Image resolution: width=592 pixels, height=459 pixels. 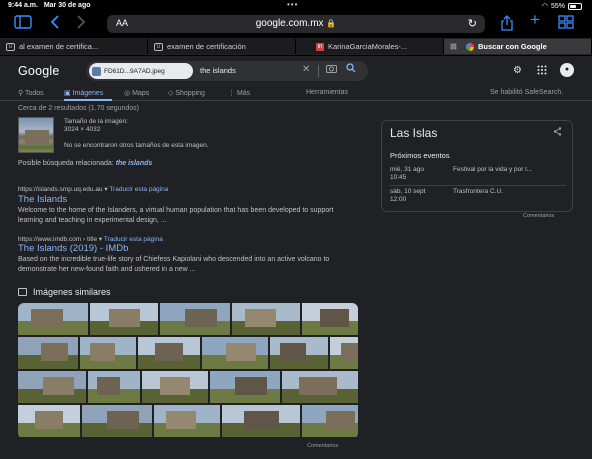 I want to click on search-icon, so click(x=351, y=69).